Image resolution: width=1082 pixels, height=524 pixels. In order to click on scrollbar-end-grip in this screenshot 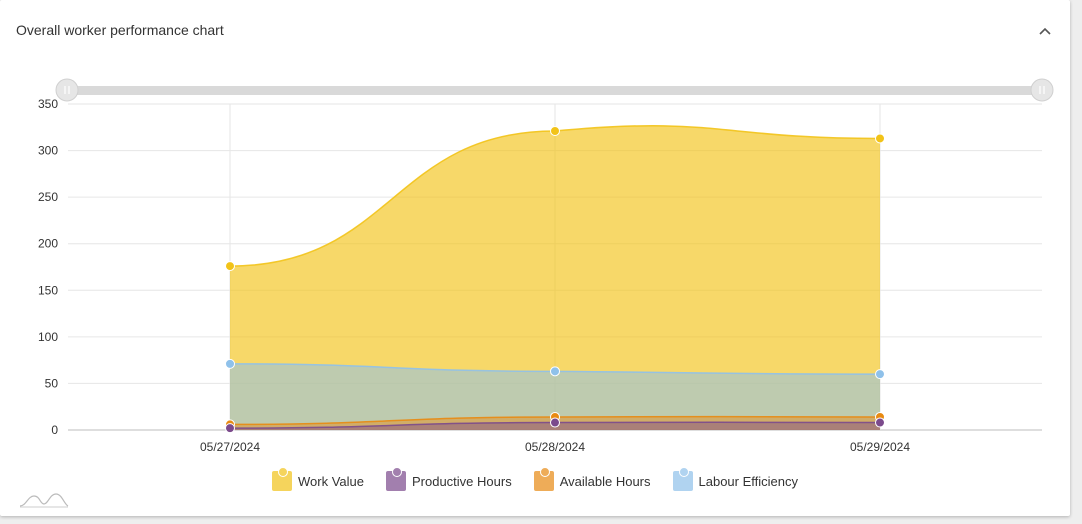, I will do `click(1042, 90)`.